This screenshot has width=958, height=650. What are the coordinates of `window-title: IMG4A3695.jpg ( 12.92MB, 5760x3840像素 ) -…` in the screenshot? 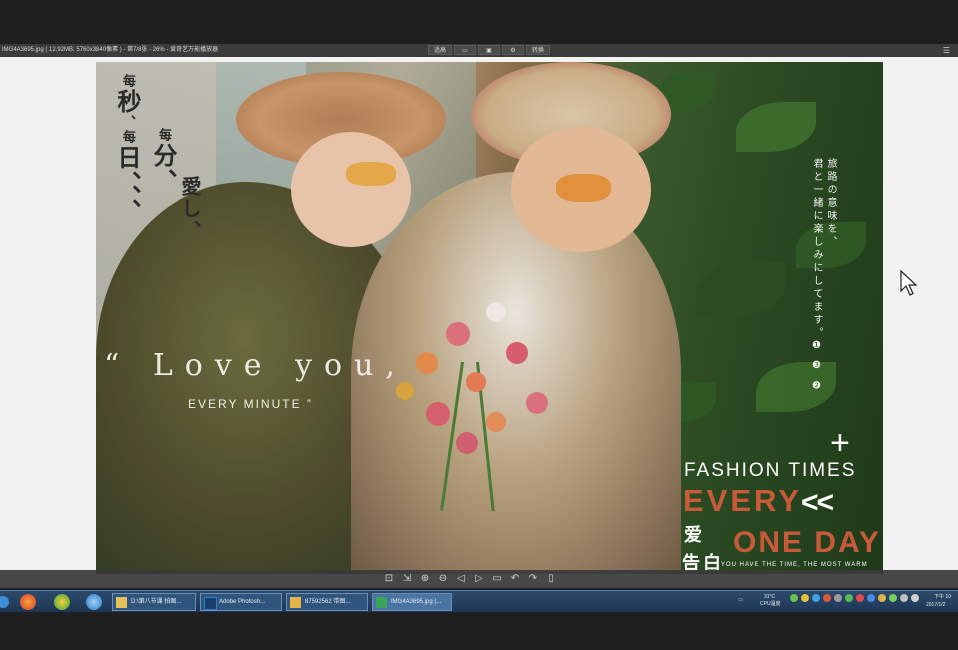 It's located at (110, 50).